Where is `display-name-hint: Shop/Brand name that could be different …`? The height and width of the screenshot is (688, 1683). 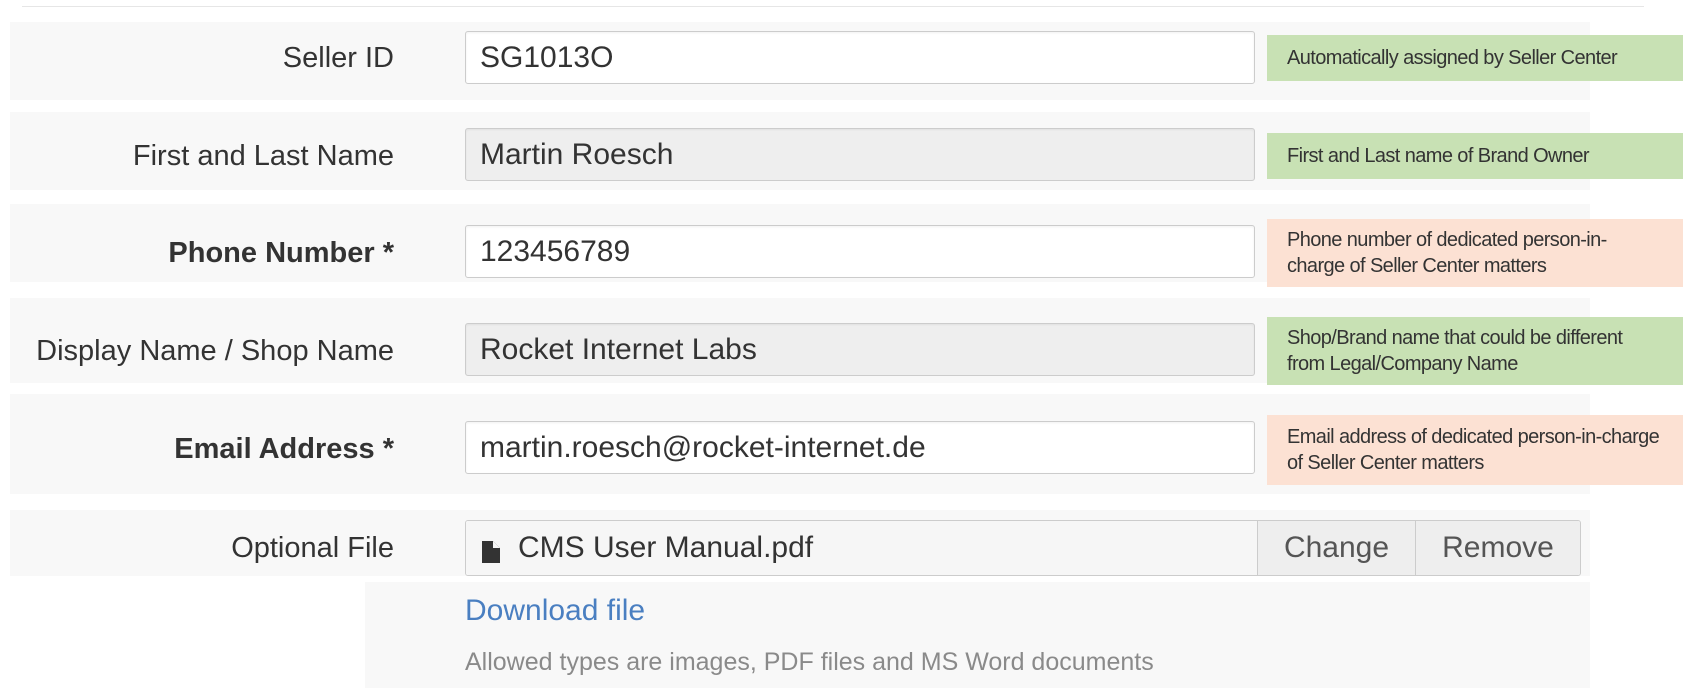 display-name-hint: Shop/Brand name that could be different … is located at coordinates (1475, 351).